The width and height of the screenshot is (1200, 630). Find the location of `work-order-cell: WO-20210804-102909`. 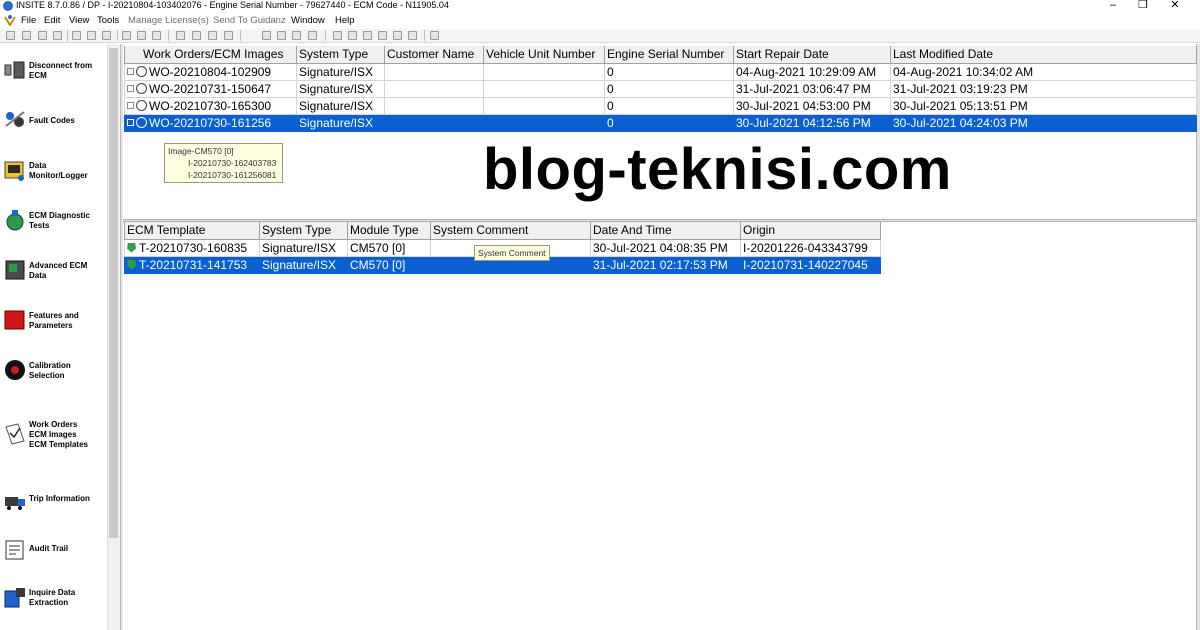

work-order-cell: WO-20210804-102909 is located at coordinates (210, 71).